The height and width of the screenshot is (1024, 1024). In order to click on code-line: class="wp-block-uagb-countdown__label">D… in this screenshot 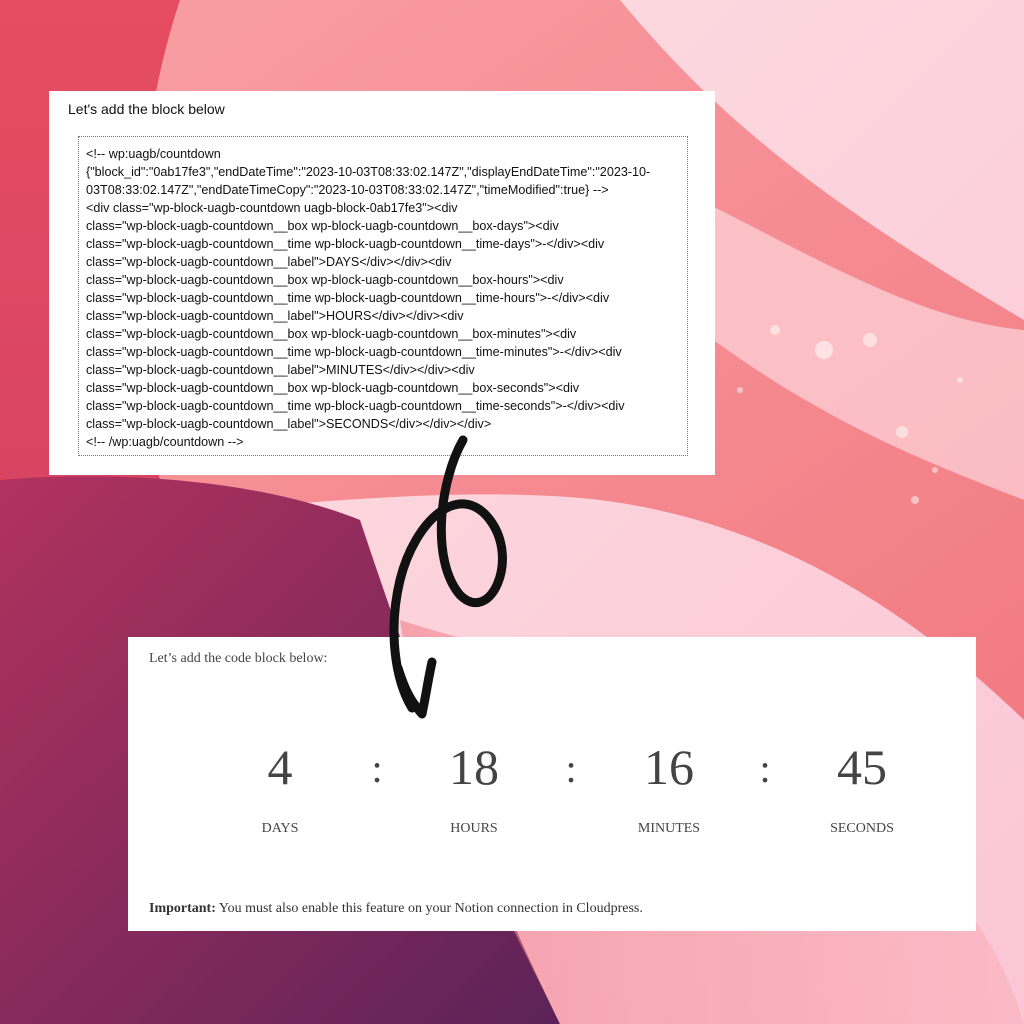, I will do `click(269, 262)`.